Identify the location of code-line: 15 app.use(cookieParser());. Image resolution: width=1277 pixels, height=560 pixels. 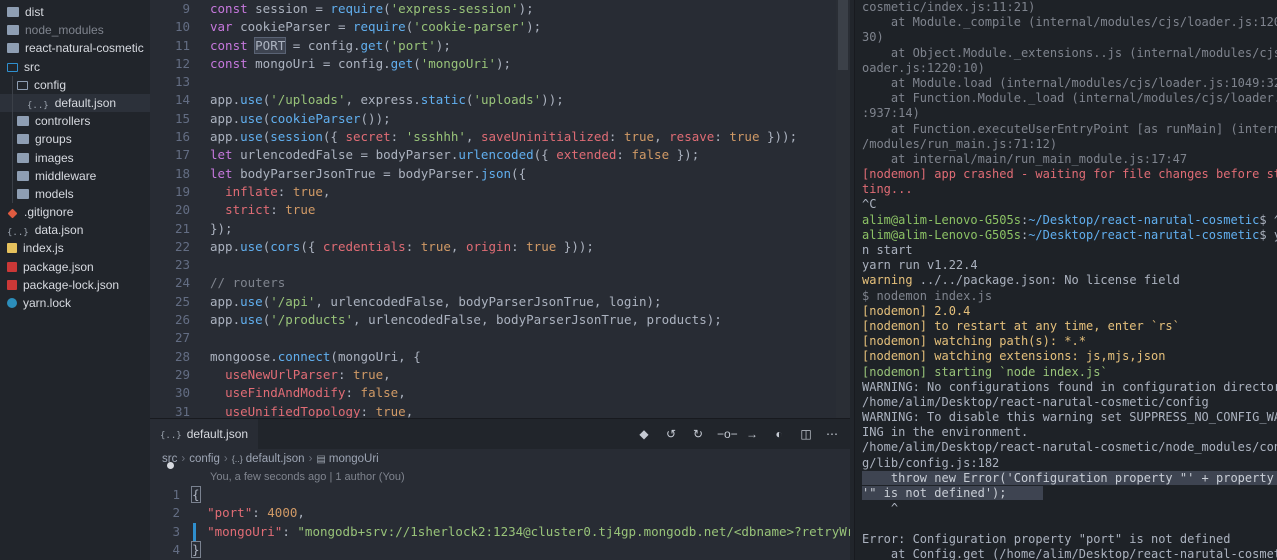
(500, 119).